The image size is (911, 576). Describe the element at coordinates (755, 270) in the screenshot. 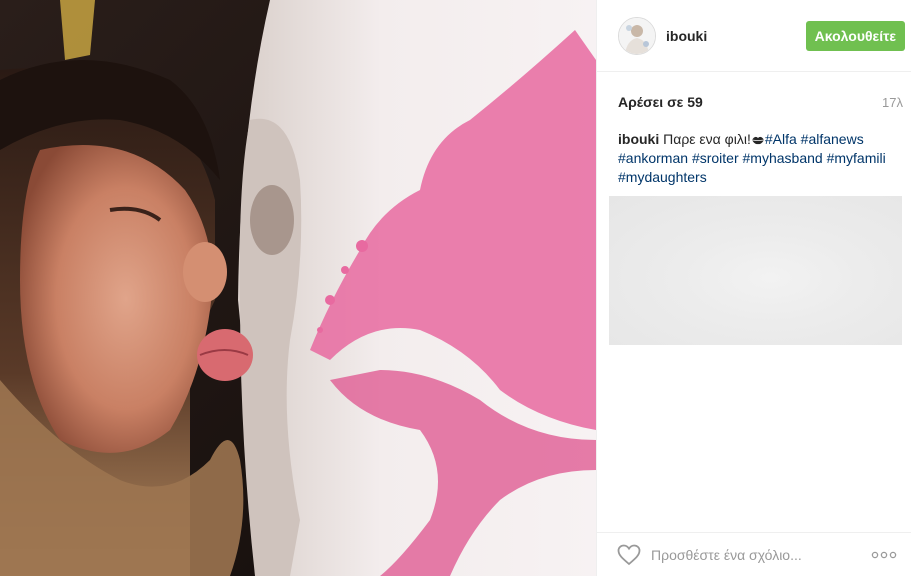

I see `blurred-content` at that location.